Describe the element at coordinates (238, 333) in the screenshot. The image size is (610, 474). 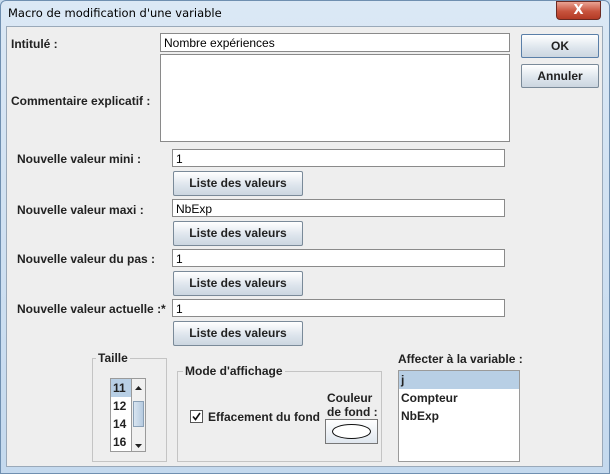
I see `actuelle-liste-valeurs-button: Liste des valeurs` at that location.